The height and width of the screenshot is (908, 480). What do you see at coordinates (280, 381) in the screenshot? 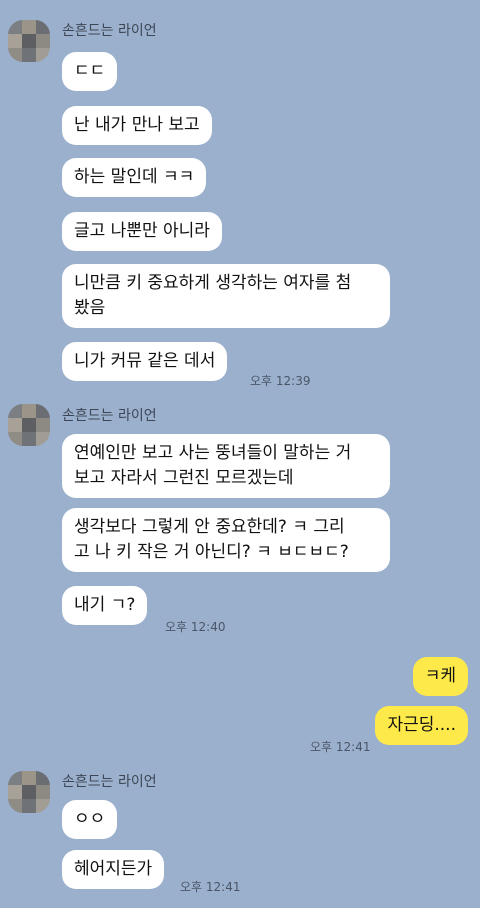
I see `message-timestamp: 오후 12:39` at bounding box center [280, 381].